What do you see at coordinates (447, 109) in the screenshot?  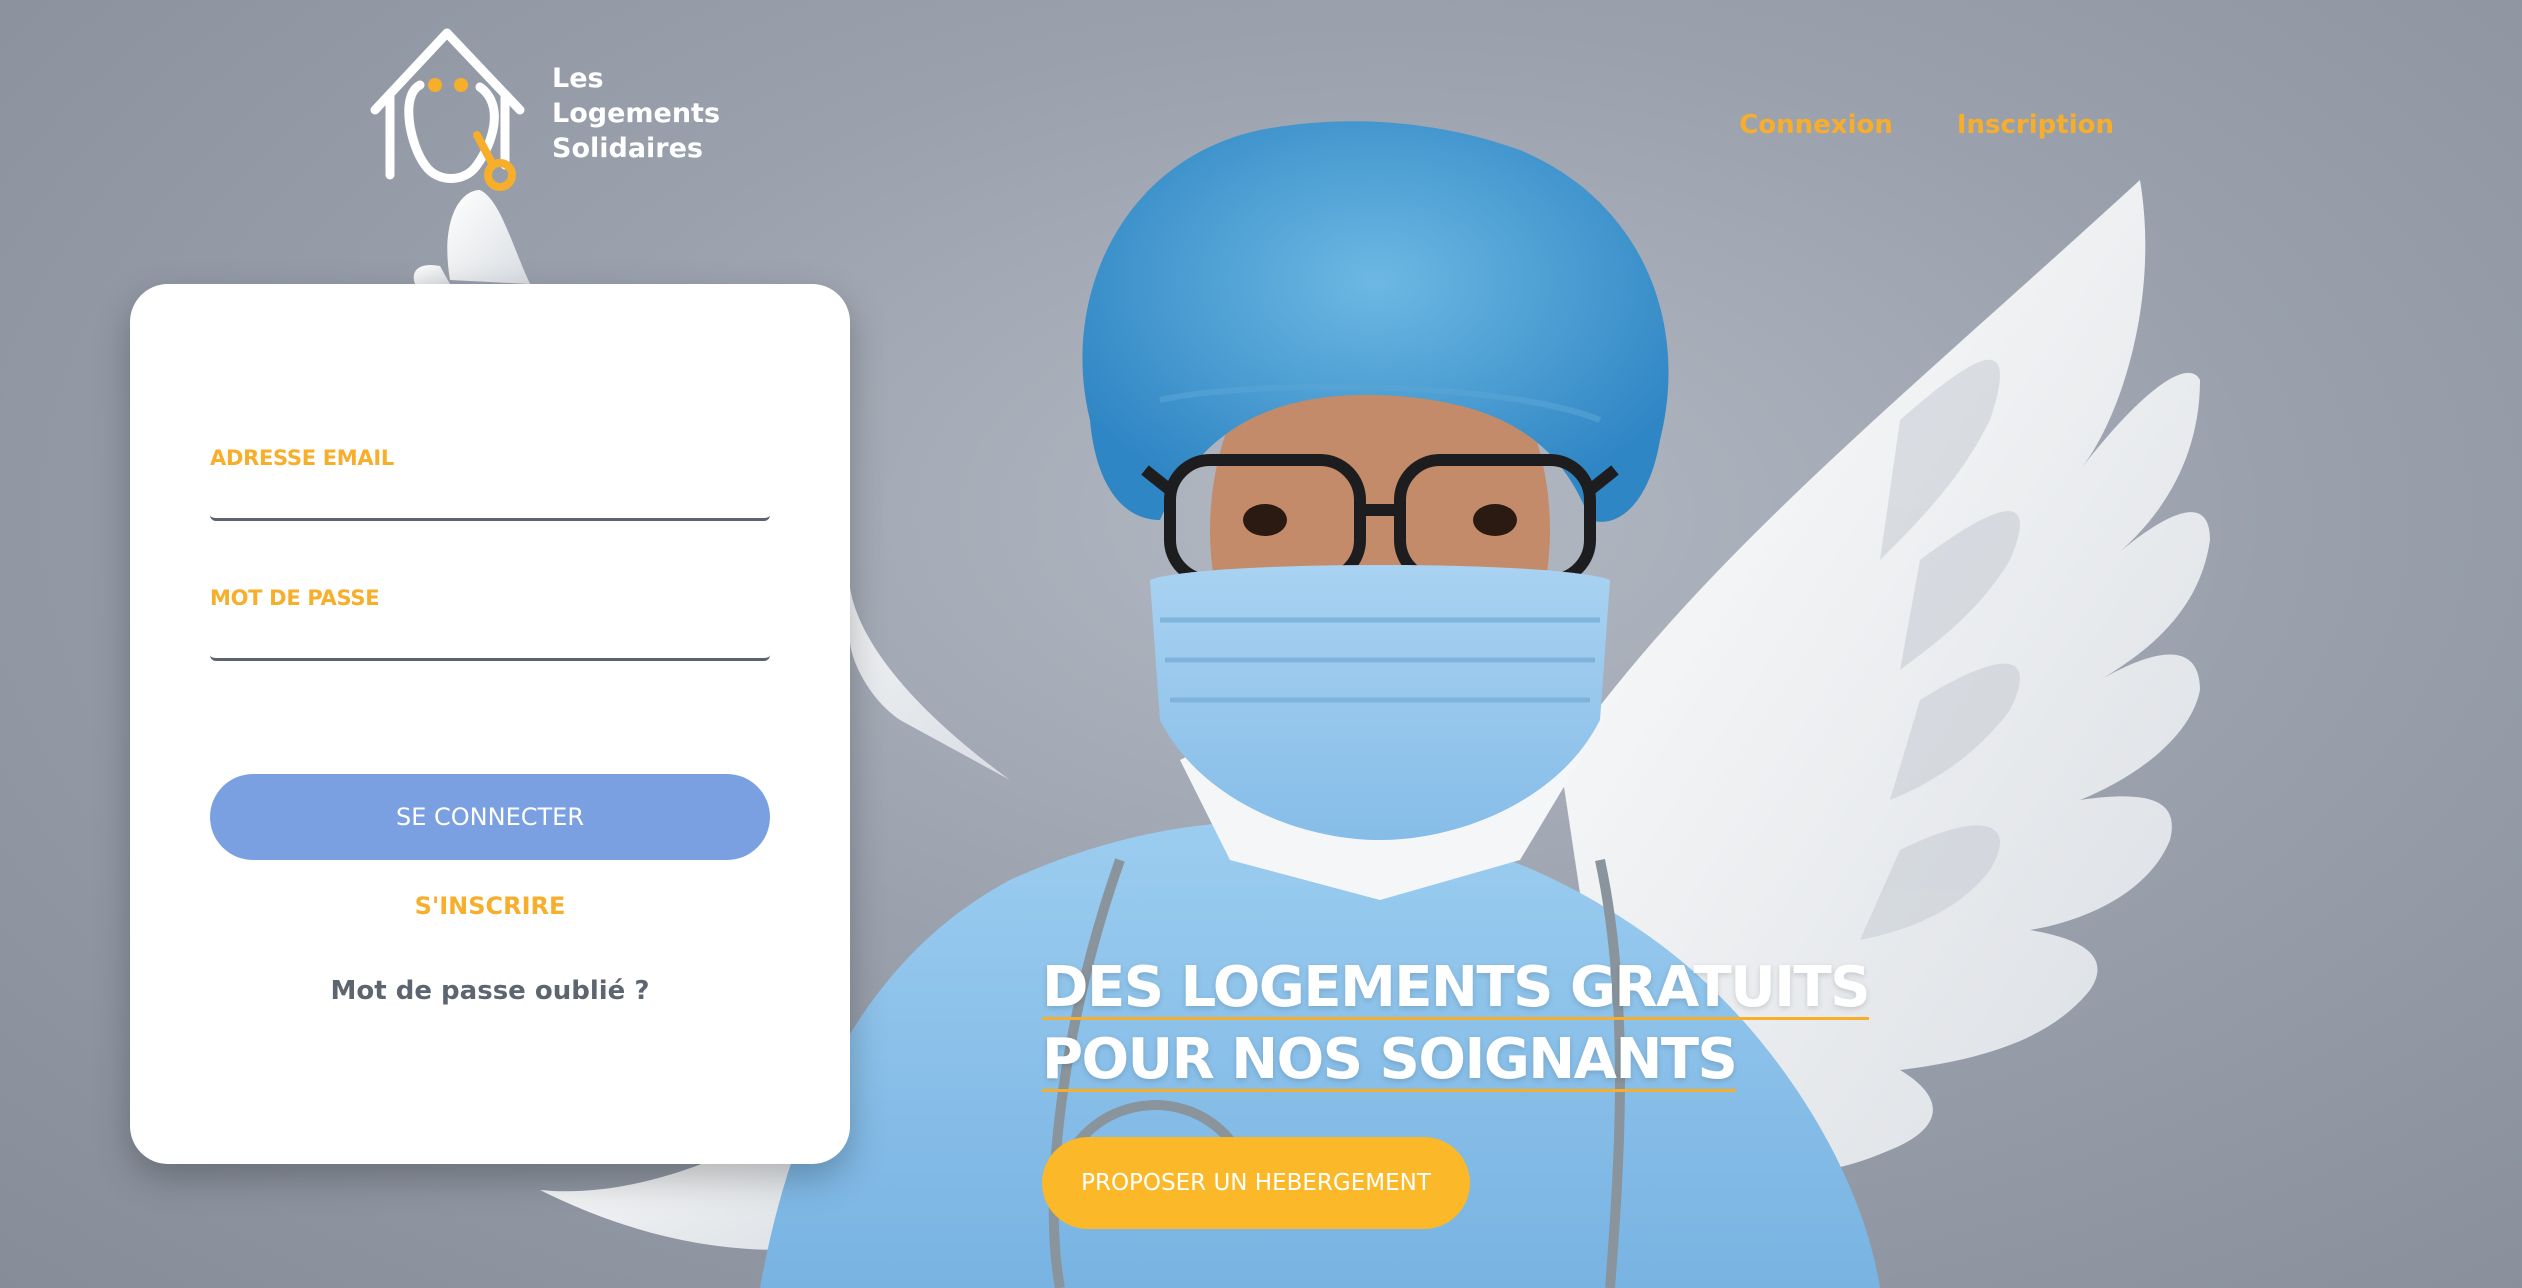 I see `house-stethoscope-icon` at bounding box center [447, 109].